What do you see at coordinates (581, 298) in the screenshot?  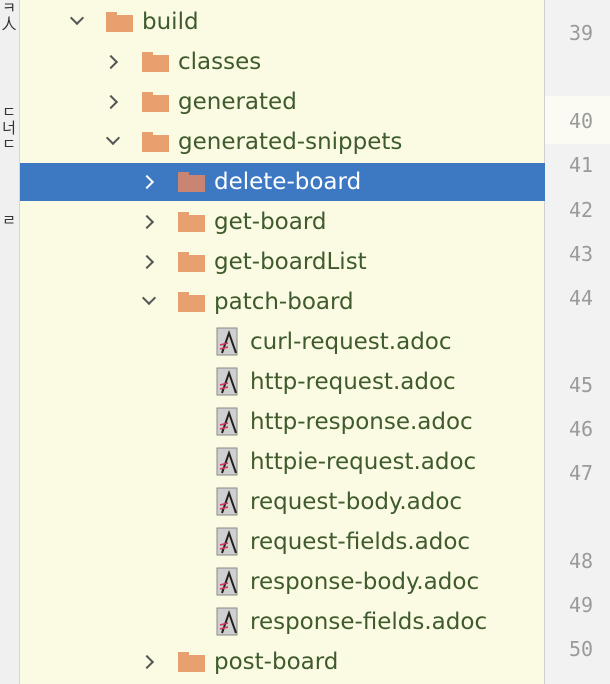 I see `line-number: 44` at bounding box center [581, 298].